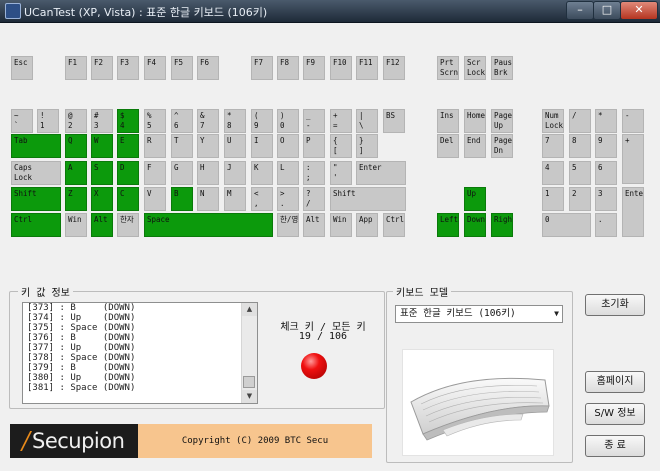  I want to click on key-p: P, so click(314, 146).